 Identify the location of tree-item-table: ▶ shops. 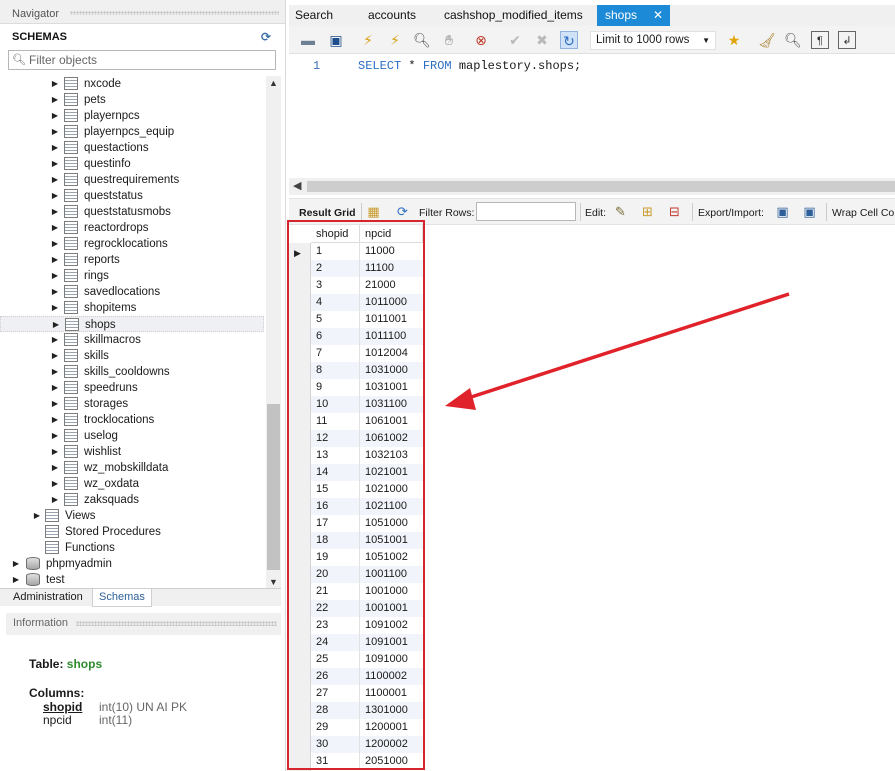
(132, 324).